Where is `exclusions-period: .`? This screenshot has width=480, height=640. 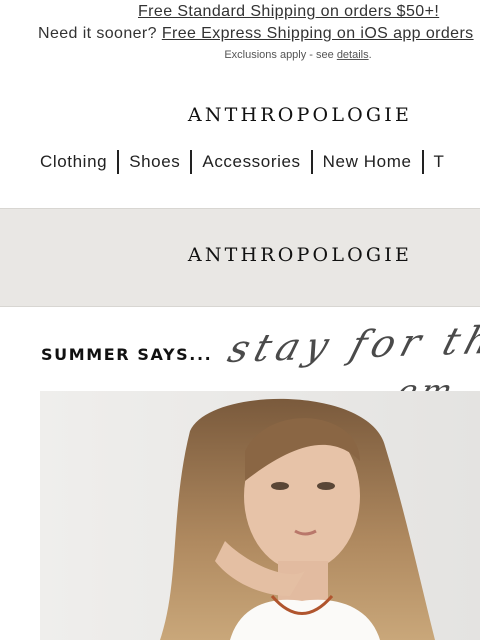
exclusions-period: . is located at coordinates (370, 55).